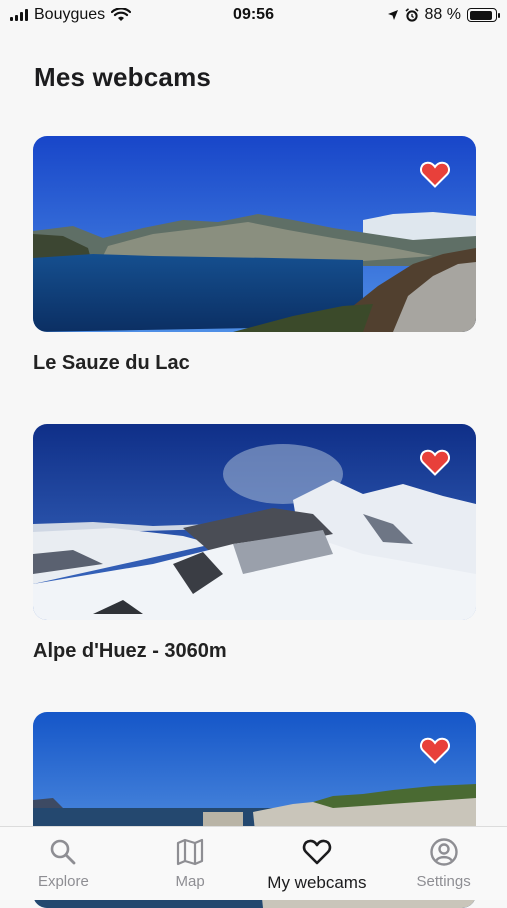 Image resolution: width=507 pixels, height=908 pixels. What do you see at coordinates (412, 15) in the screenshot?
I see `alarm-icon` at bounding box center [412, 15].